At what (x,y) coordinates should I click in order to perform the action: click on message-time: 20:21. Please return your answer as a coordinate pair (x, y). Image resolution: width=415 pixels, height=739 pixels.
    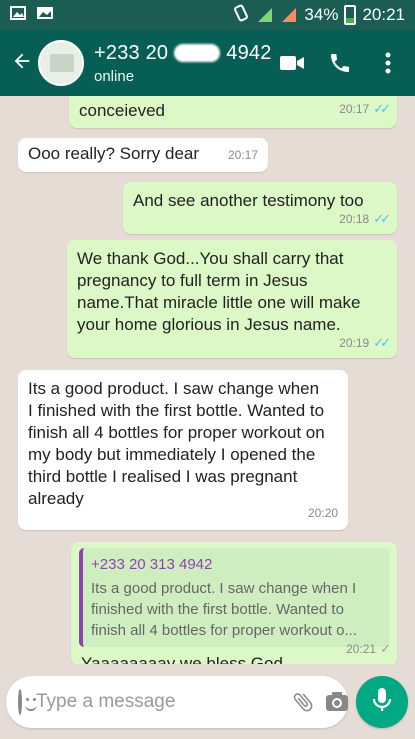
    Looking at the image, I should click on (361, 649).